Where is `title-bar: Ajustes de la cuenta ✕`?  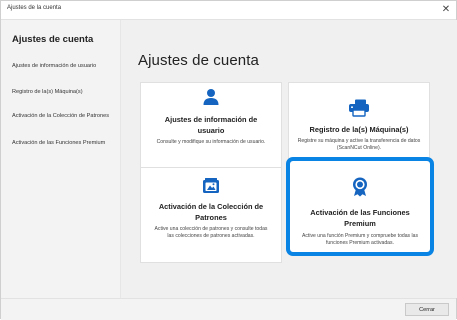
title-bar: Ajustes de la cuenta ✕ is located at coordinates (228, 10).